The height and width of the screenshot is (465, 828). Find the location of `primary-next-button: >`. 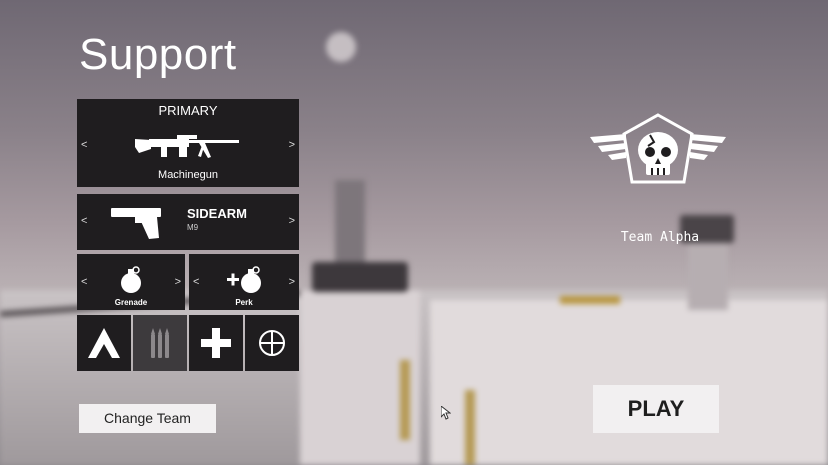

primary-next-button: > is located at coordinates (292, 145).